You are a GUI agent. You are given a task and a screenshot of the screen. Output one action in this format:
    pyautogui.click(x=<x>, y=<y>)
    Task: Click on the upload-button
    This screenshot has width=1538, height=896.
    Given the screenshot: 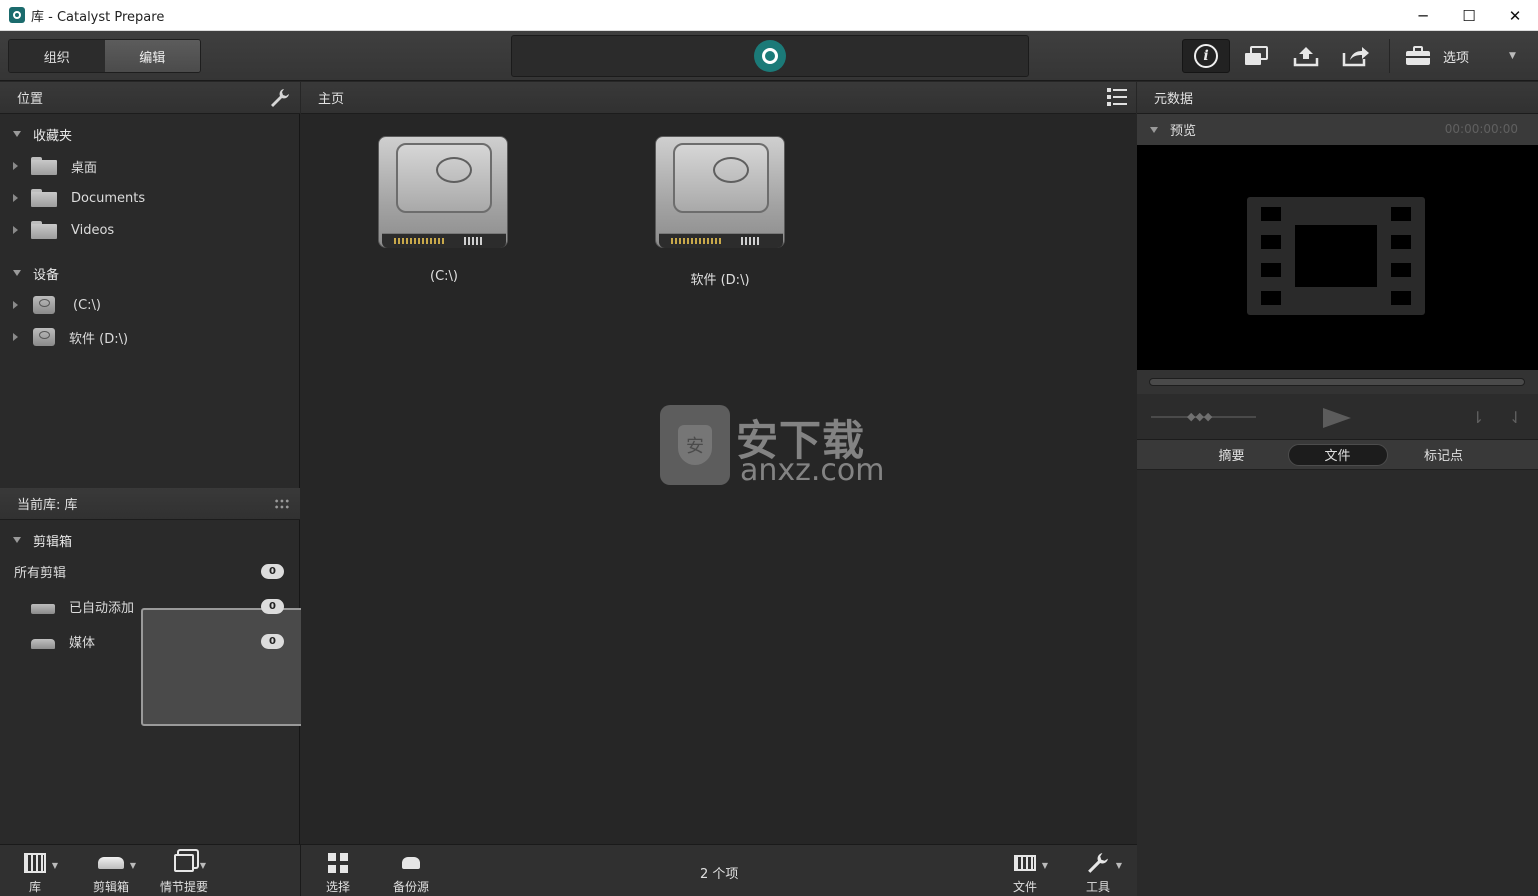 What is the action you would take?
    pyautogui.click(x=1306, y=56)
    